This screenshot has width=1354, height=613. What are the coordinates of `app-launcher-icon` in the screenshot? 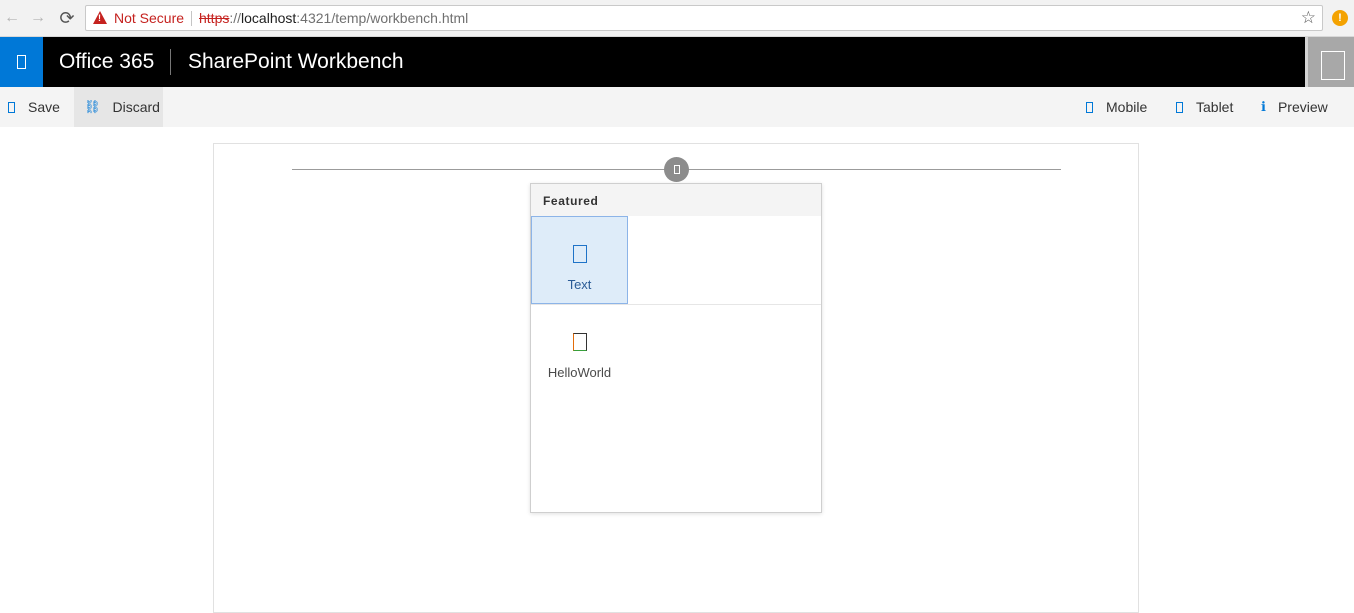 It's located at (21, 62).